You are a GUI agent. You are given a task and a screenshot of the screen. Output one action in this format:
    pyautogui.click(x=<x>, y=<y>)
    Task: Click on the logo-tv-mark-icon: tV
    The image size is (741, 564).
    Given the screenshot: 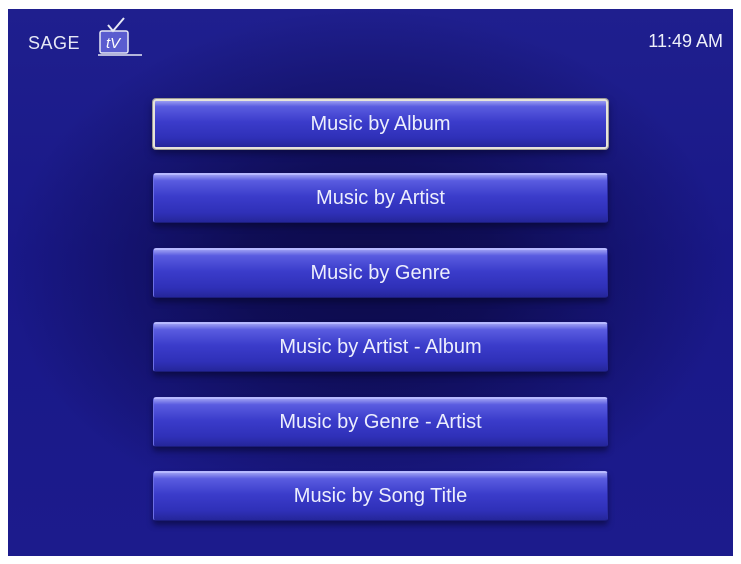 What is the action you would take?
    pyautogui.click(x=120, y=36)
    